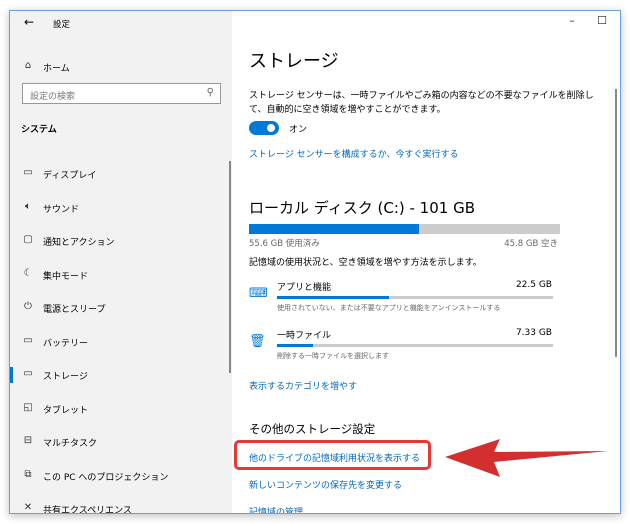  I want to click on section-heading: システム, so click(39, 130).